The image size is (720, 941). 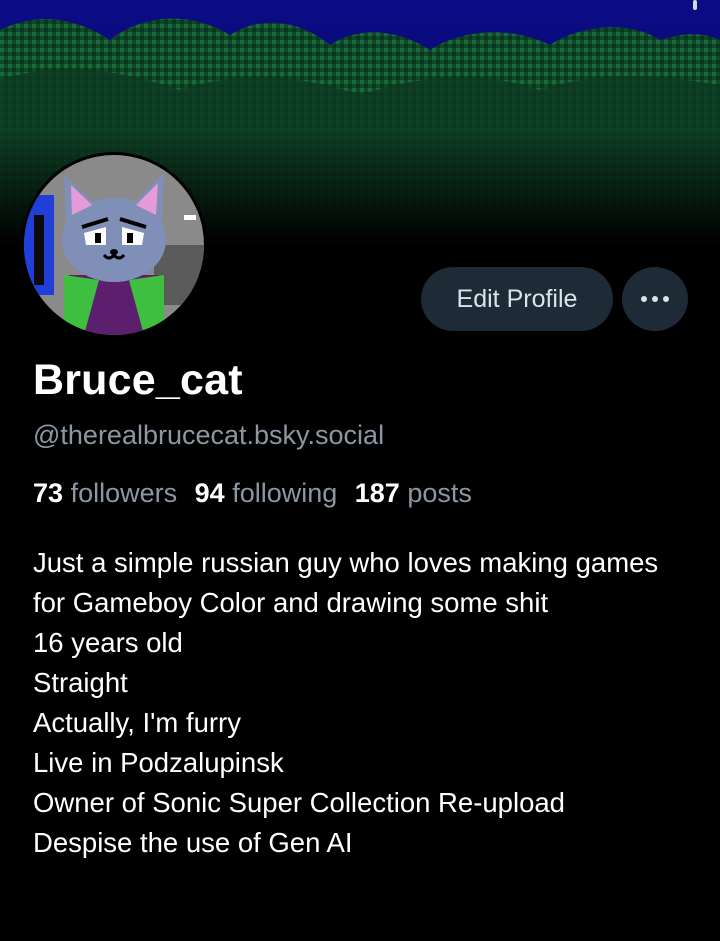 I want to click on profile-stats: 73 followers 94 following 187 posts, so click(x=252, y=493).